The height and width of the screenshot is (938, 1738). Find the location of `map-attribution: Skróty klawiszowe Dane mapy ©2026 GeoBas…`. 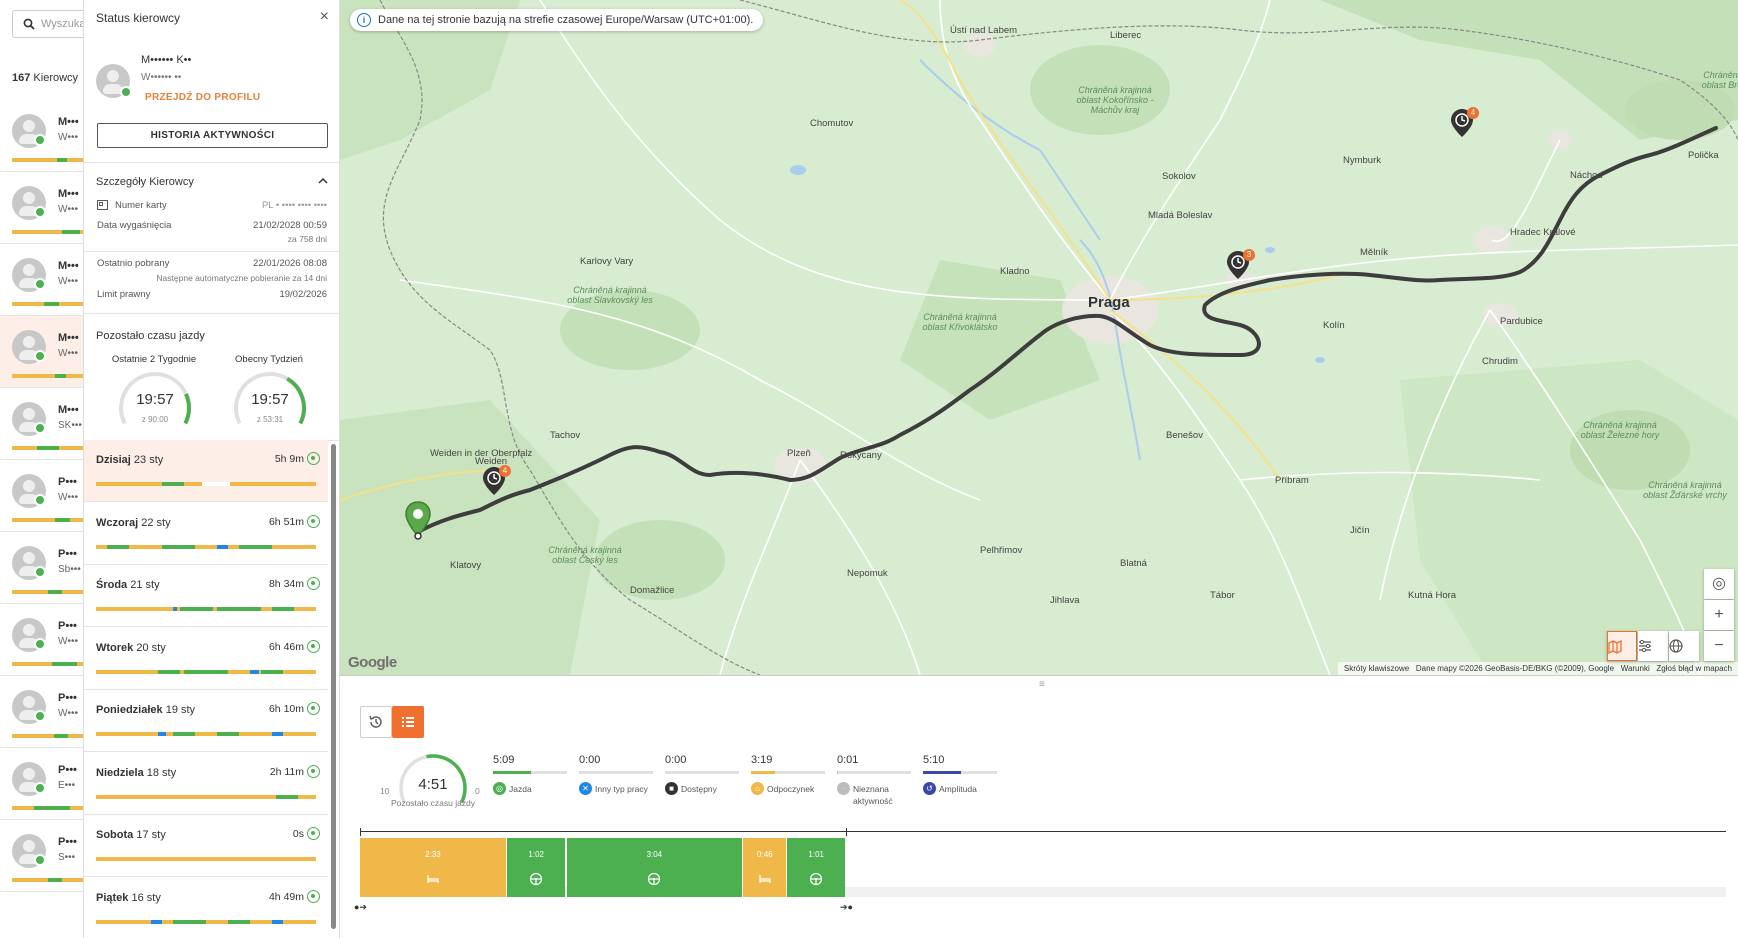

map-attribution: Skróty klawiszowe Dane mapy ©2026 GeoBas… is located at coordinates (1537, 668).